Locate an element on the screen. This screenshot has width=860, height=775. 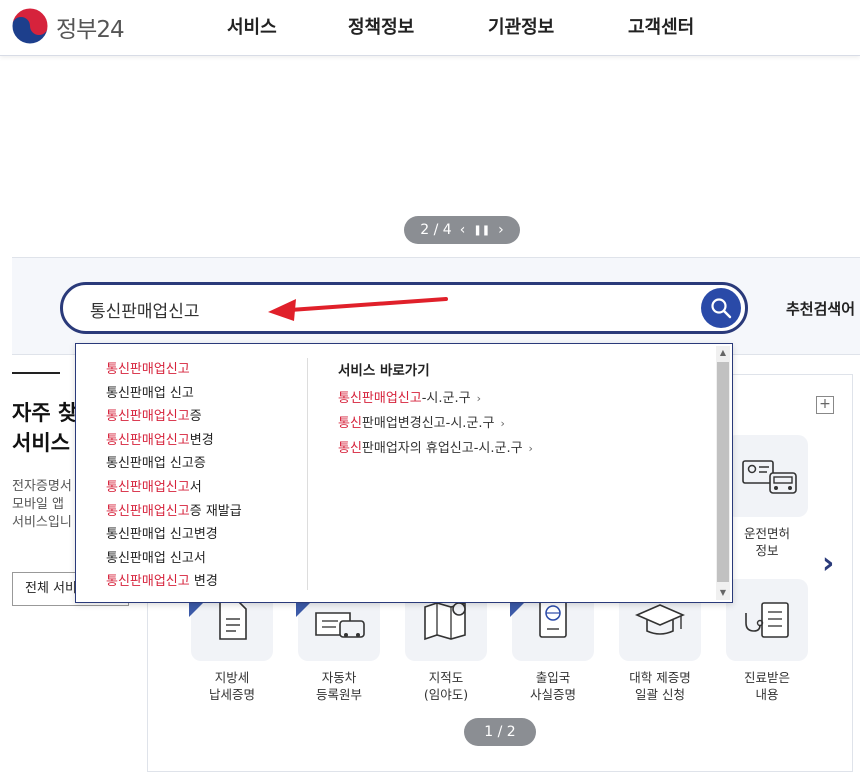
service-shortcut-item: 통신판매업자의 휴업신고-시.군.구 › is located at coordinates (435, 448).